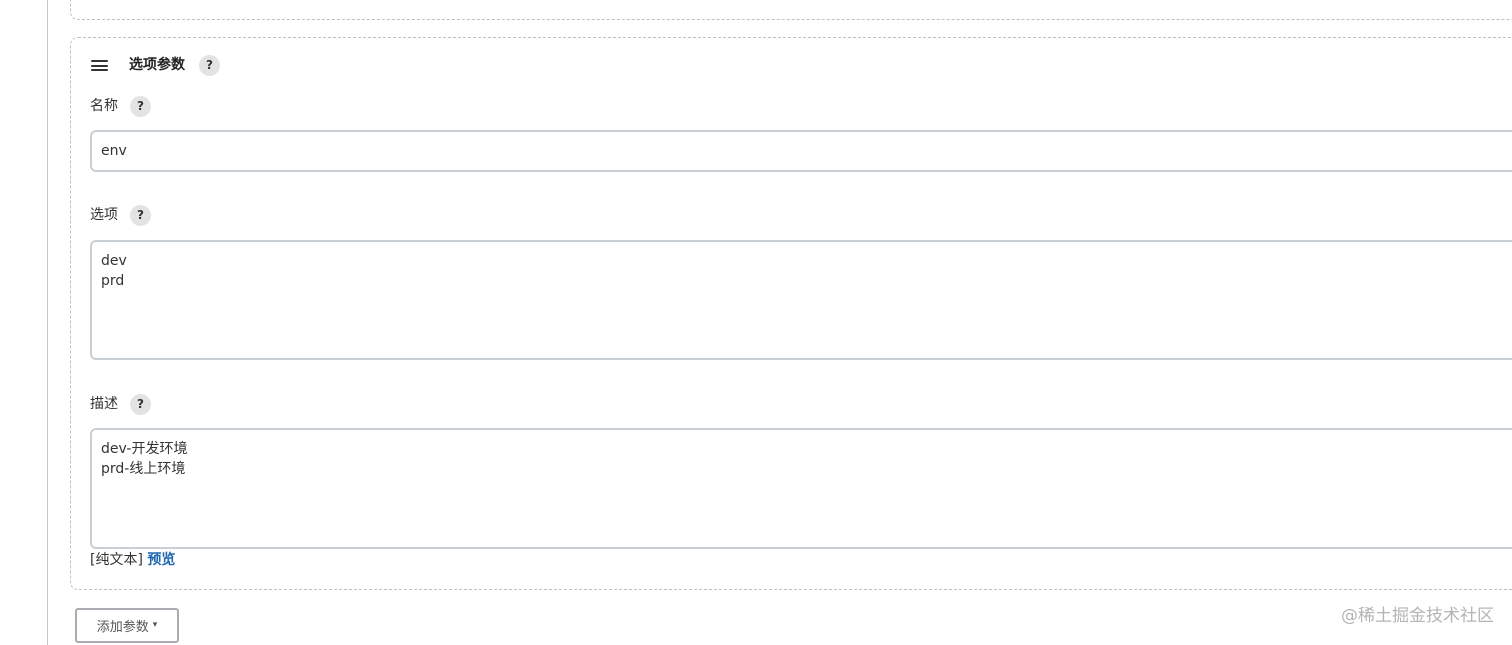 Image resolution: width=1512 pixels, height=645 pixels. I want to click on watermark: @稀土掘金技术社区, so click(1417, 616).